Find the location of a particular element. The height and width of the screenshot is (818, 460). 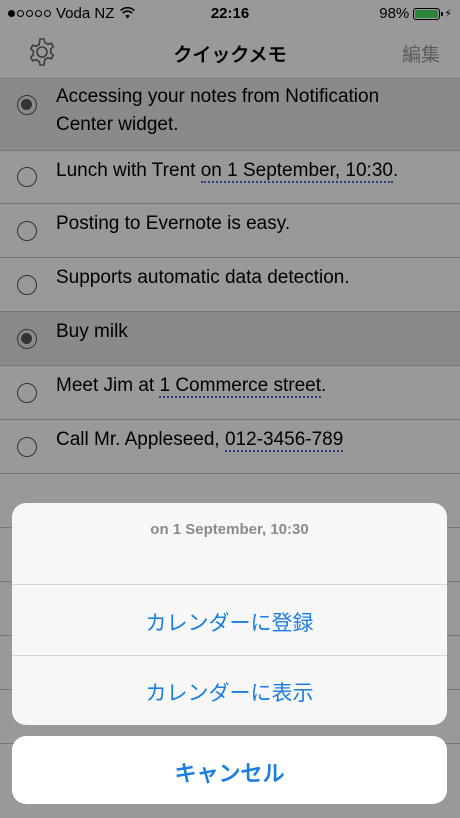

cancel-button: キャンセル is located at coordinates (229, 770).